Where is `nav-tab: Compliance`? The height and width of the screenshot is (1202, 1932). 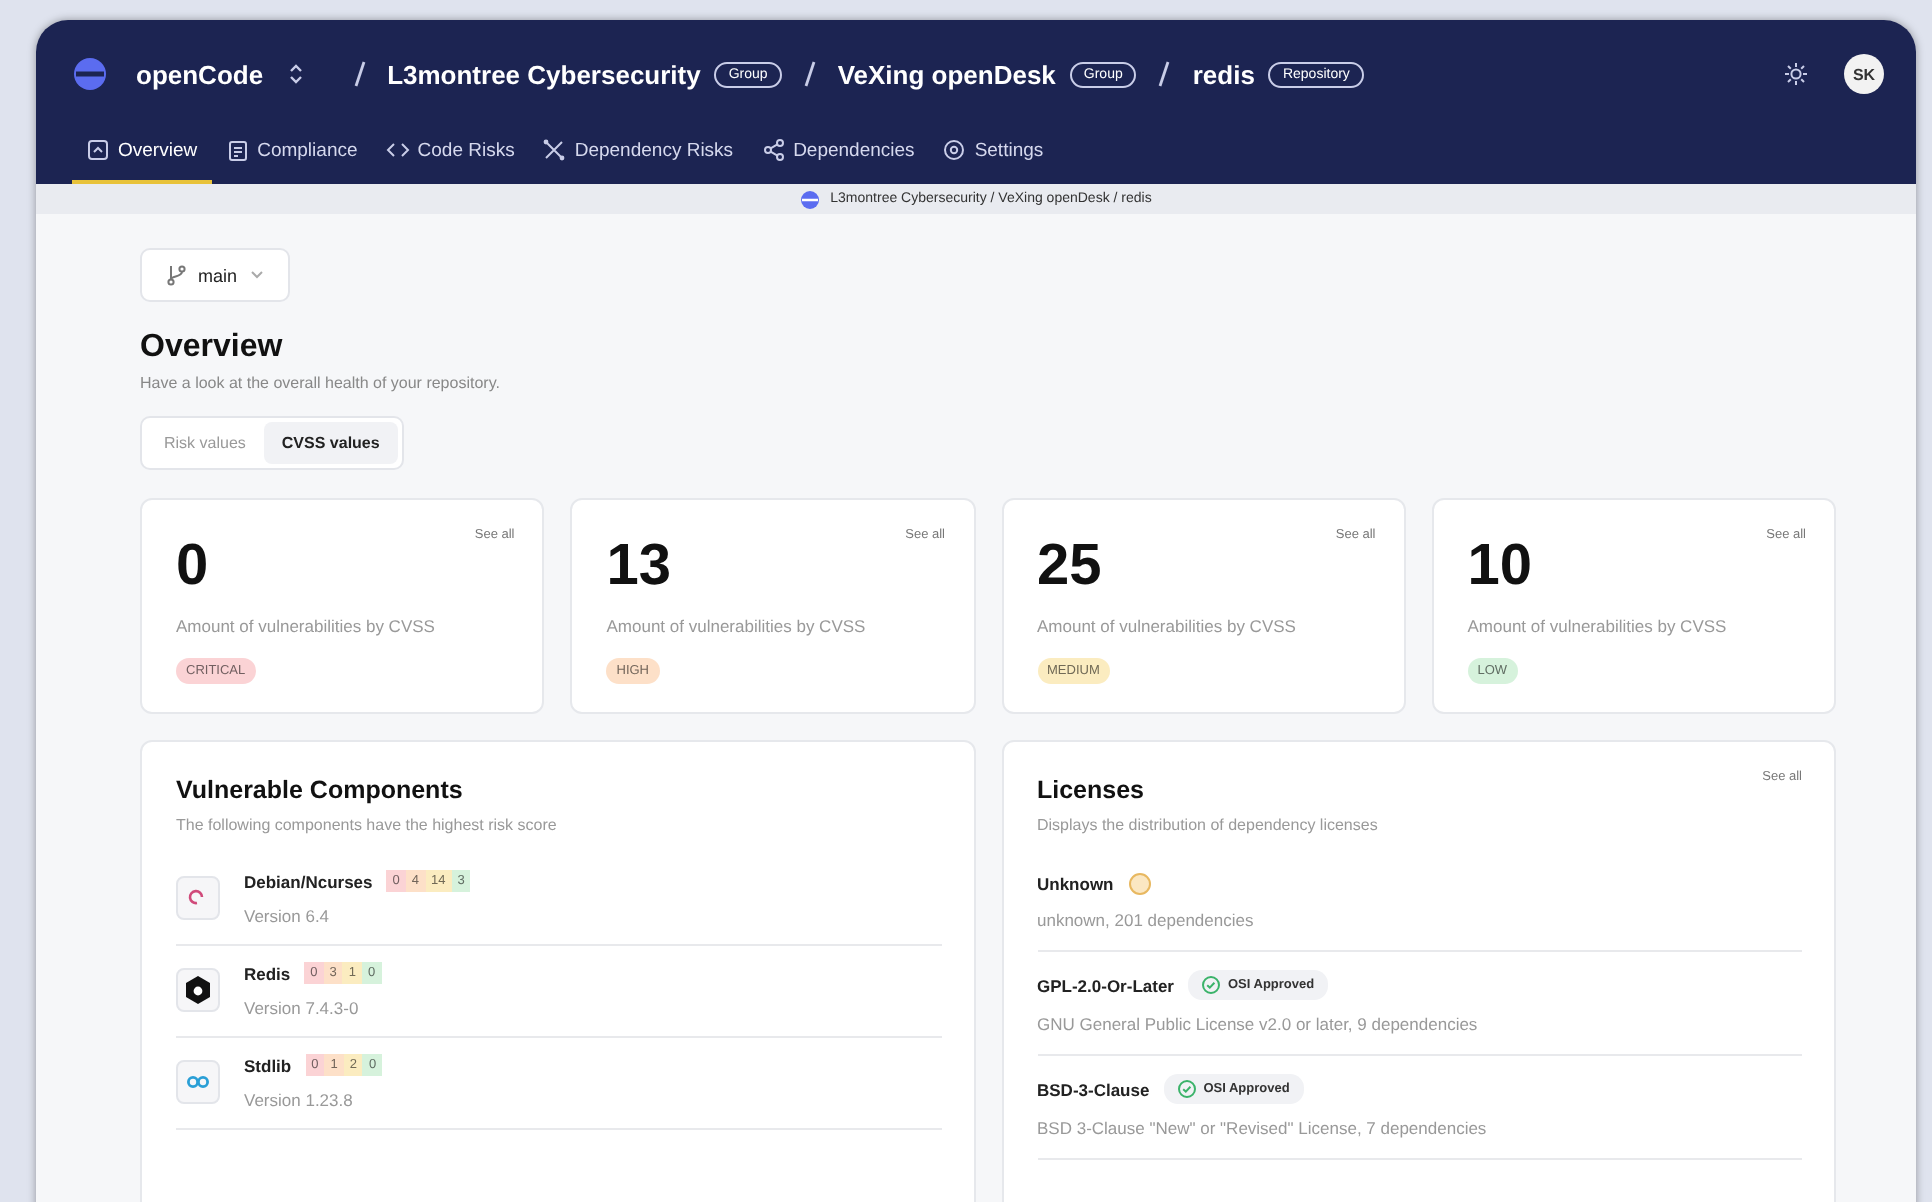 nav-tab: Compliance is located at coordinates (291, 152).